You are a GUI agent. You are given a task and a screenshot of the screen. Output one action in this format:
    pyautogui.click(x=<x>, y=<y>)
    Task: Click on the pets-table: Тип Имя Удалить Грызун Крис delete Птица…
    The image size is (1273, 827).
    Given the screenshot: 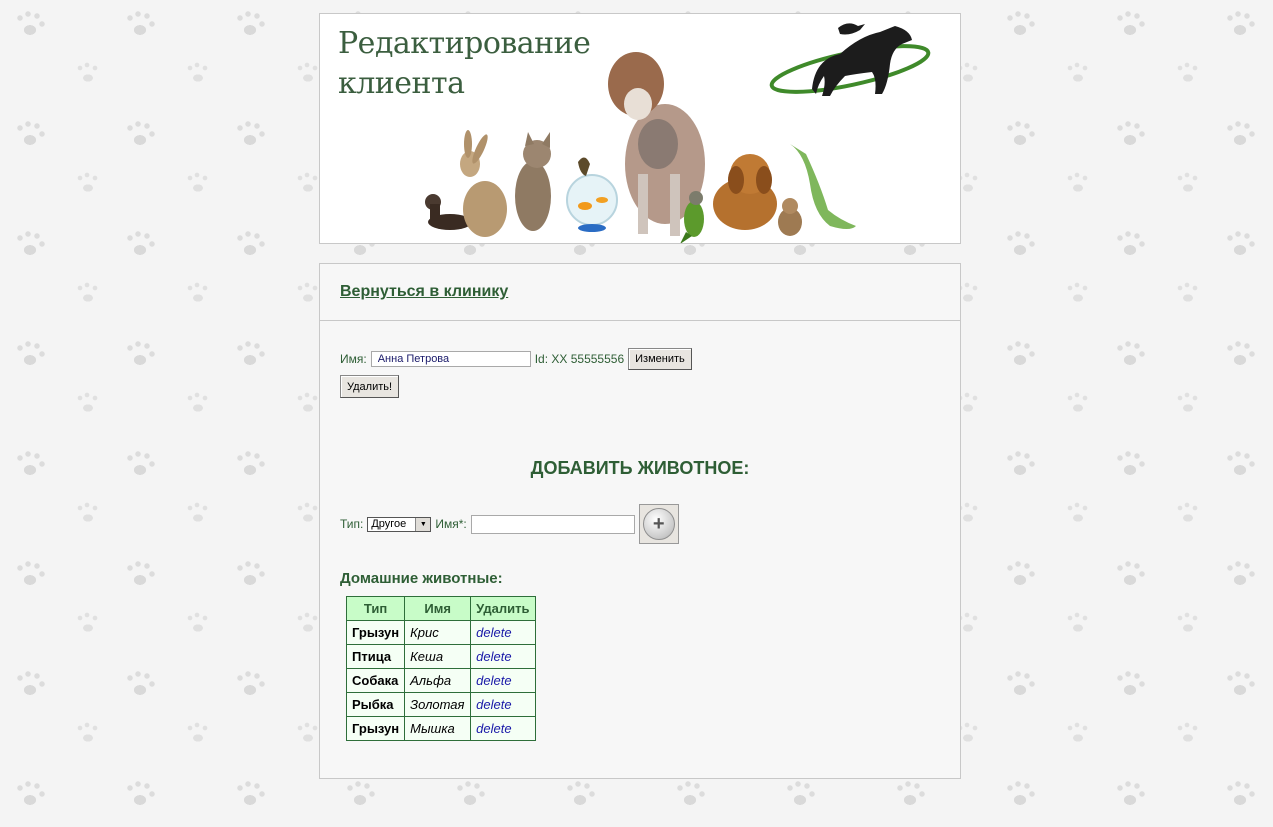 What is the action you would take?
    pyautogui.click(x=440, y=668)
    